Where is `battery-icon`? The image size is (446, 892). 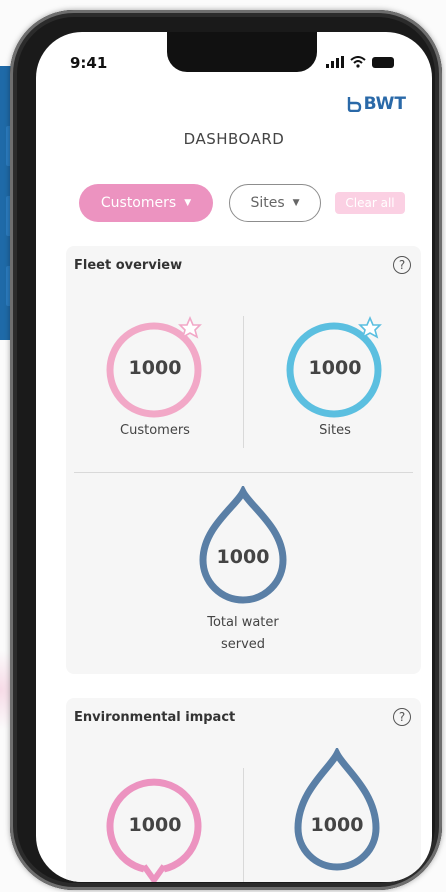 battery-icon is located at coordinates (383, 62).